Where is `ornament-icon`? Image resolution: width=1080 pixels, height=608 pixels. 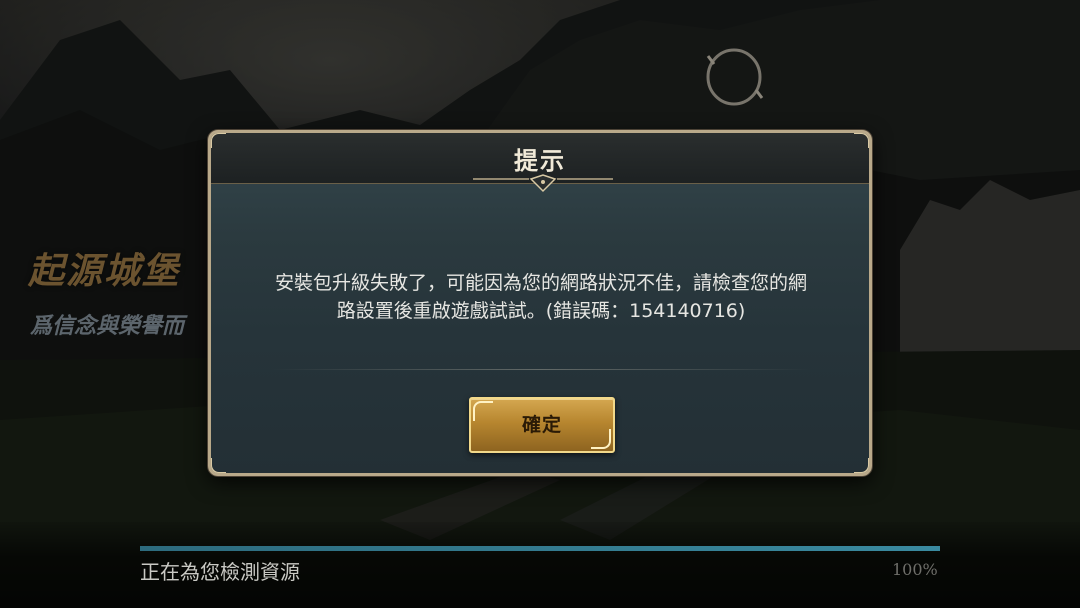 ornament-icon is located at coordinates (543, 183).